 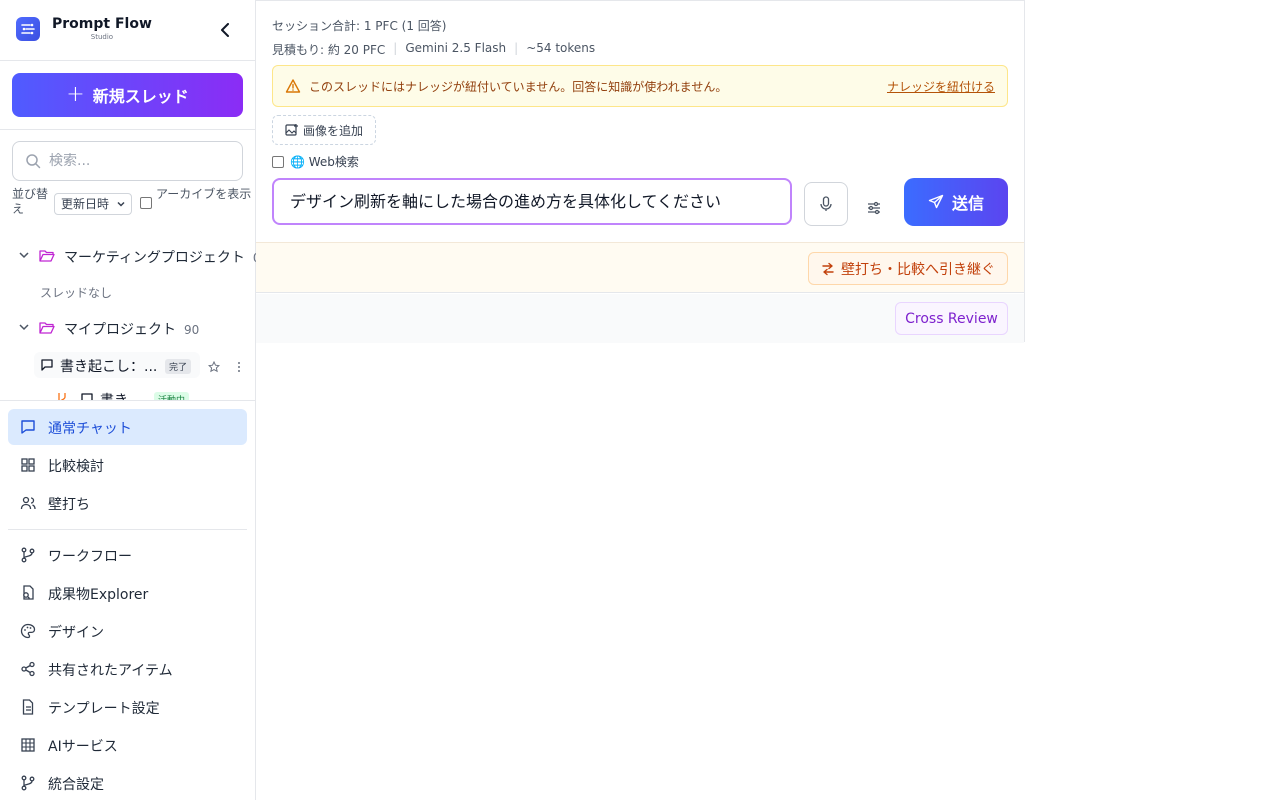 I want to click on project-name: マイプロジェクト 90, so click(x=132, y=330).